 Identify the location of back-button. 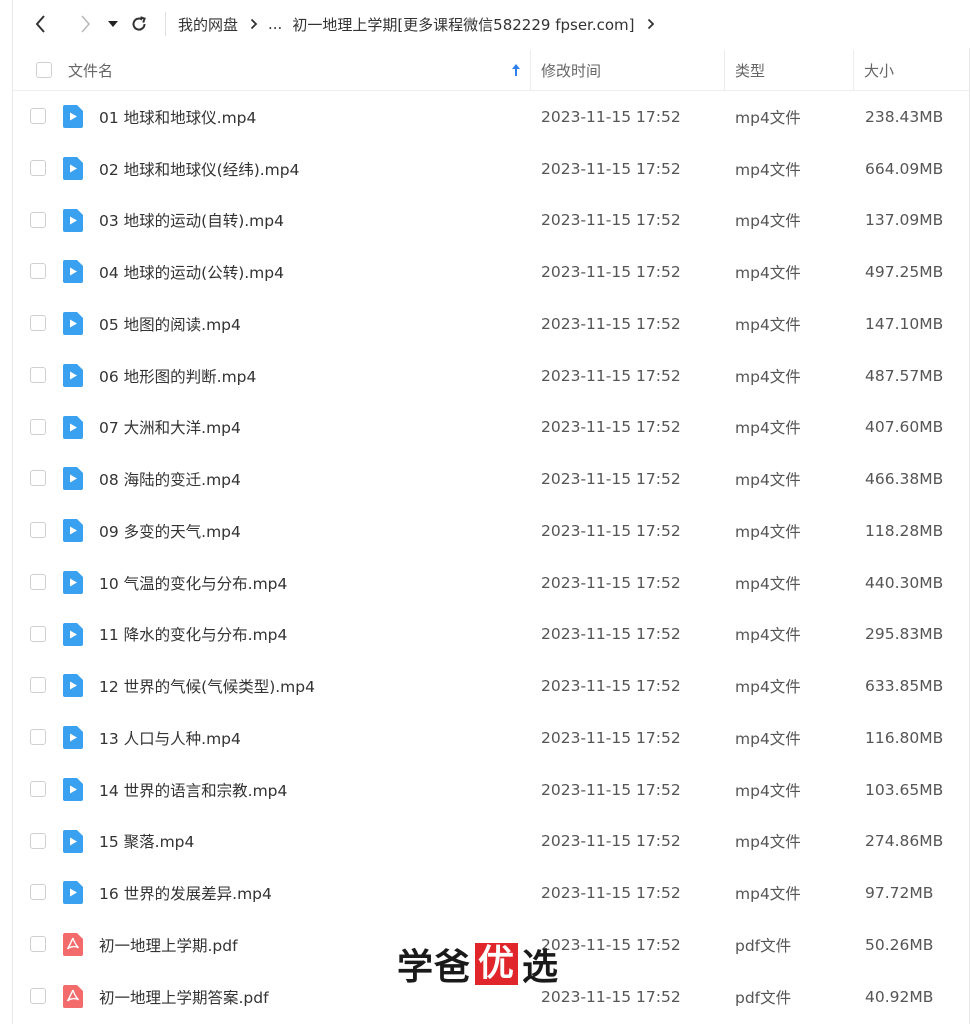
(41, 24).